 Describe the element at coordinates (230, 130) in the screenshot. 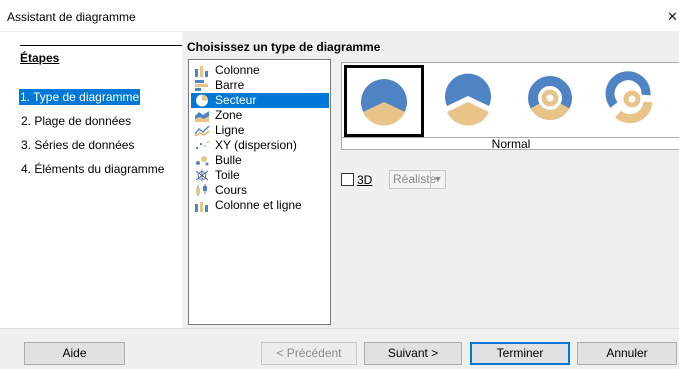

I see `chart-type-label: Ligne` at that location.